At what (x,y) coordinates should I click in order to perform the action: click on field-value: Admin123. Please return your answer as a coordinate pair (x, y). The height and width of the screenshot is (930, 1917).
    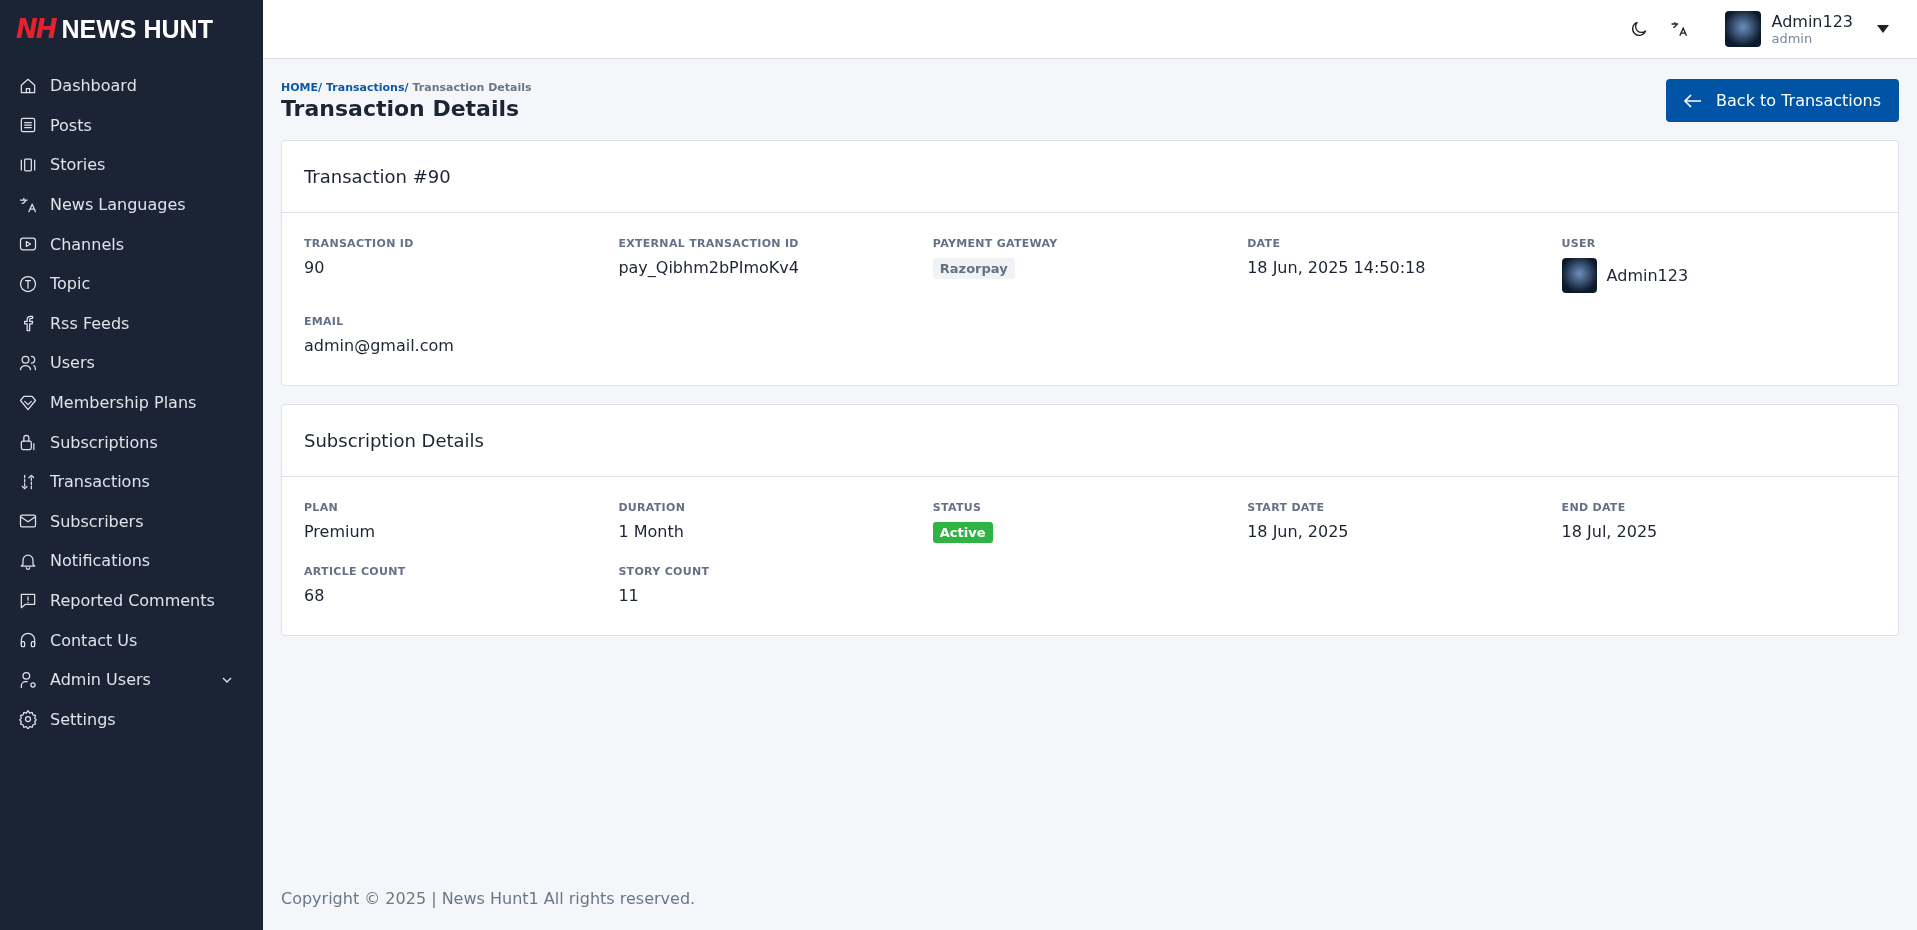
    Looking at the image, I should click on (1647, 275).